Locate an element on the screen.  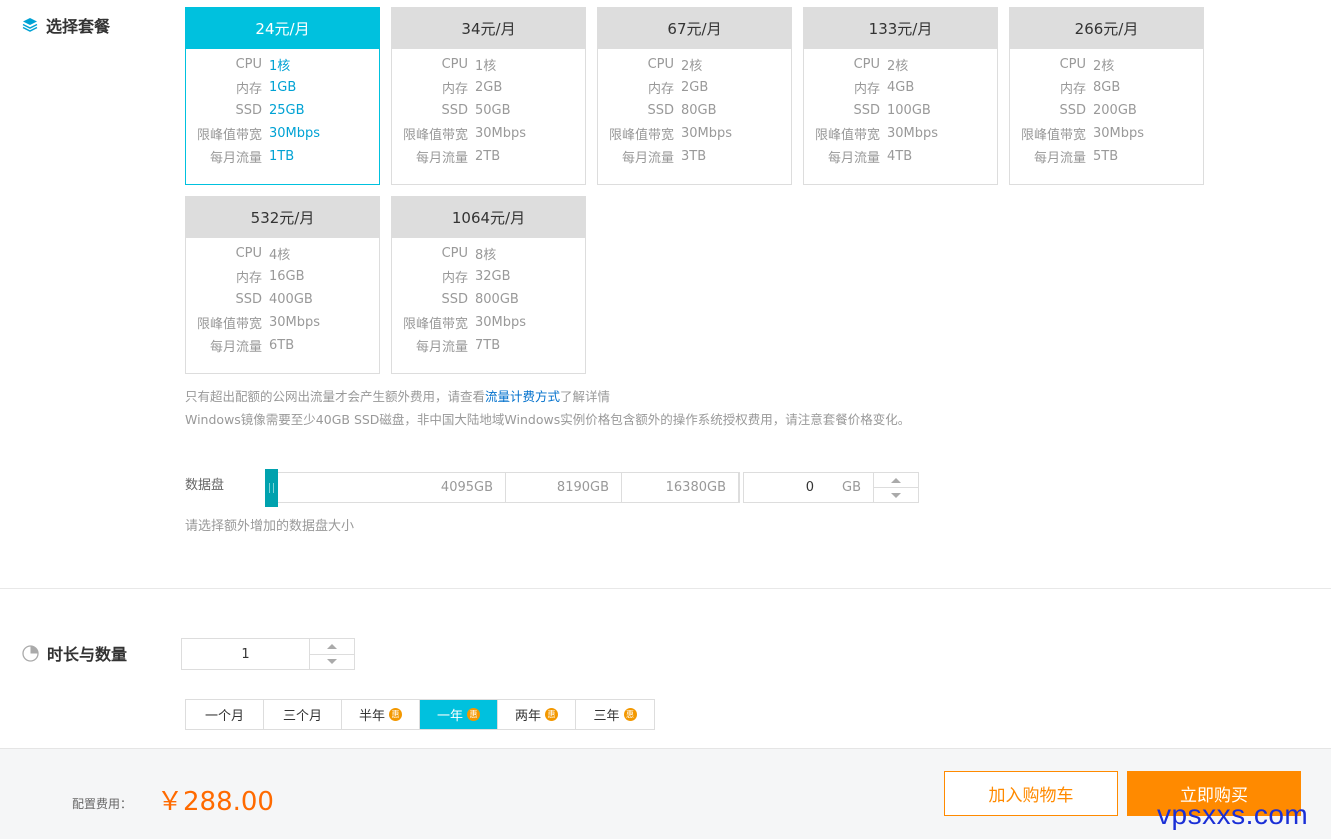
plan-price: 1064元/月 is located at coordinates (488, 217).